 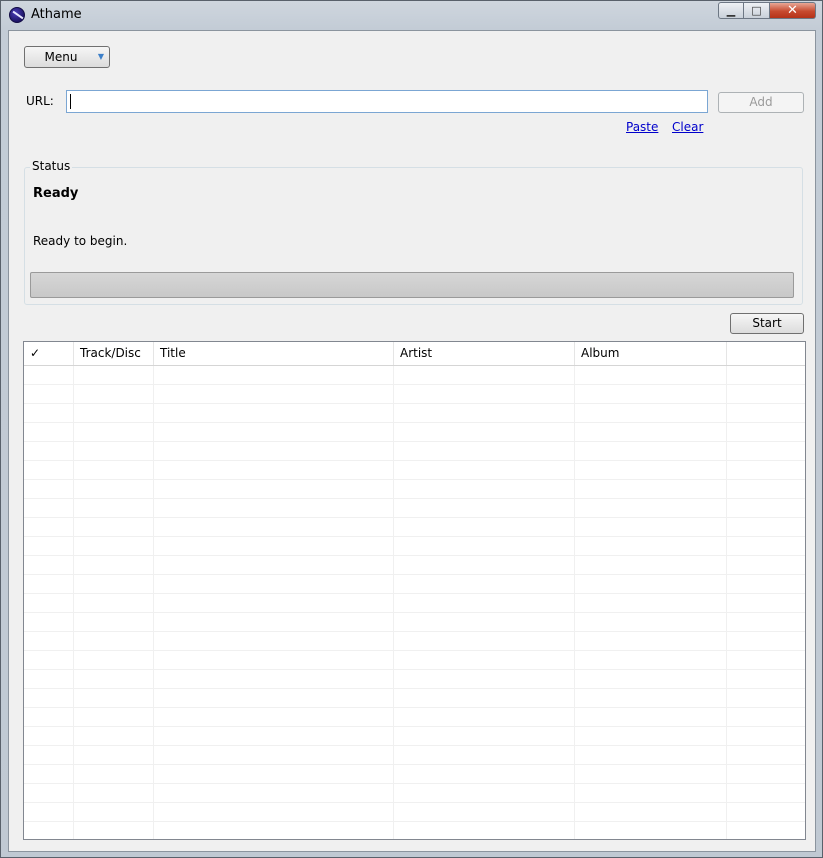 I want to click on progress-bar, so click(x=412, y=285).